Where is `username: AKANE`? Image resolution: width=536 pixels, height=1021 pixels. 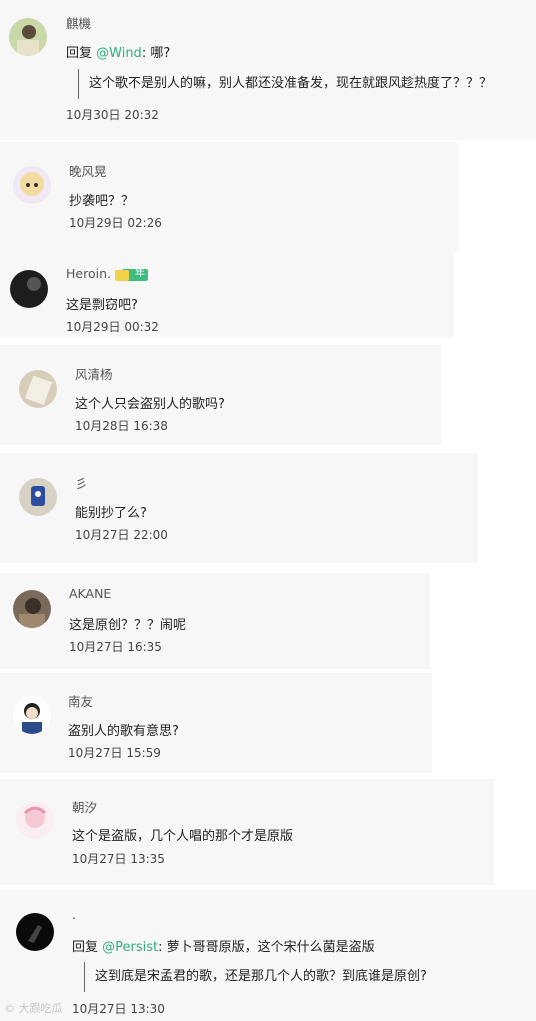
username: AKANE is located at coordinates (90, 593).